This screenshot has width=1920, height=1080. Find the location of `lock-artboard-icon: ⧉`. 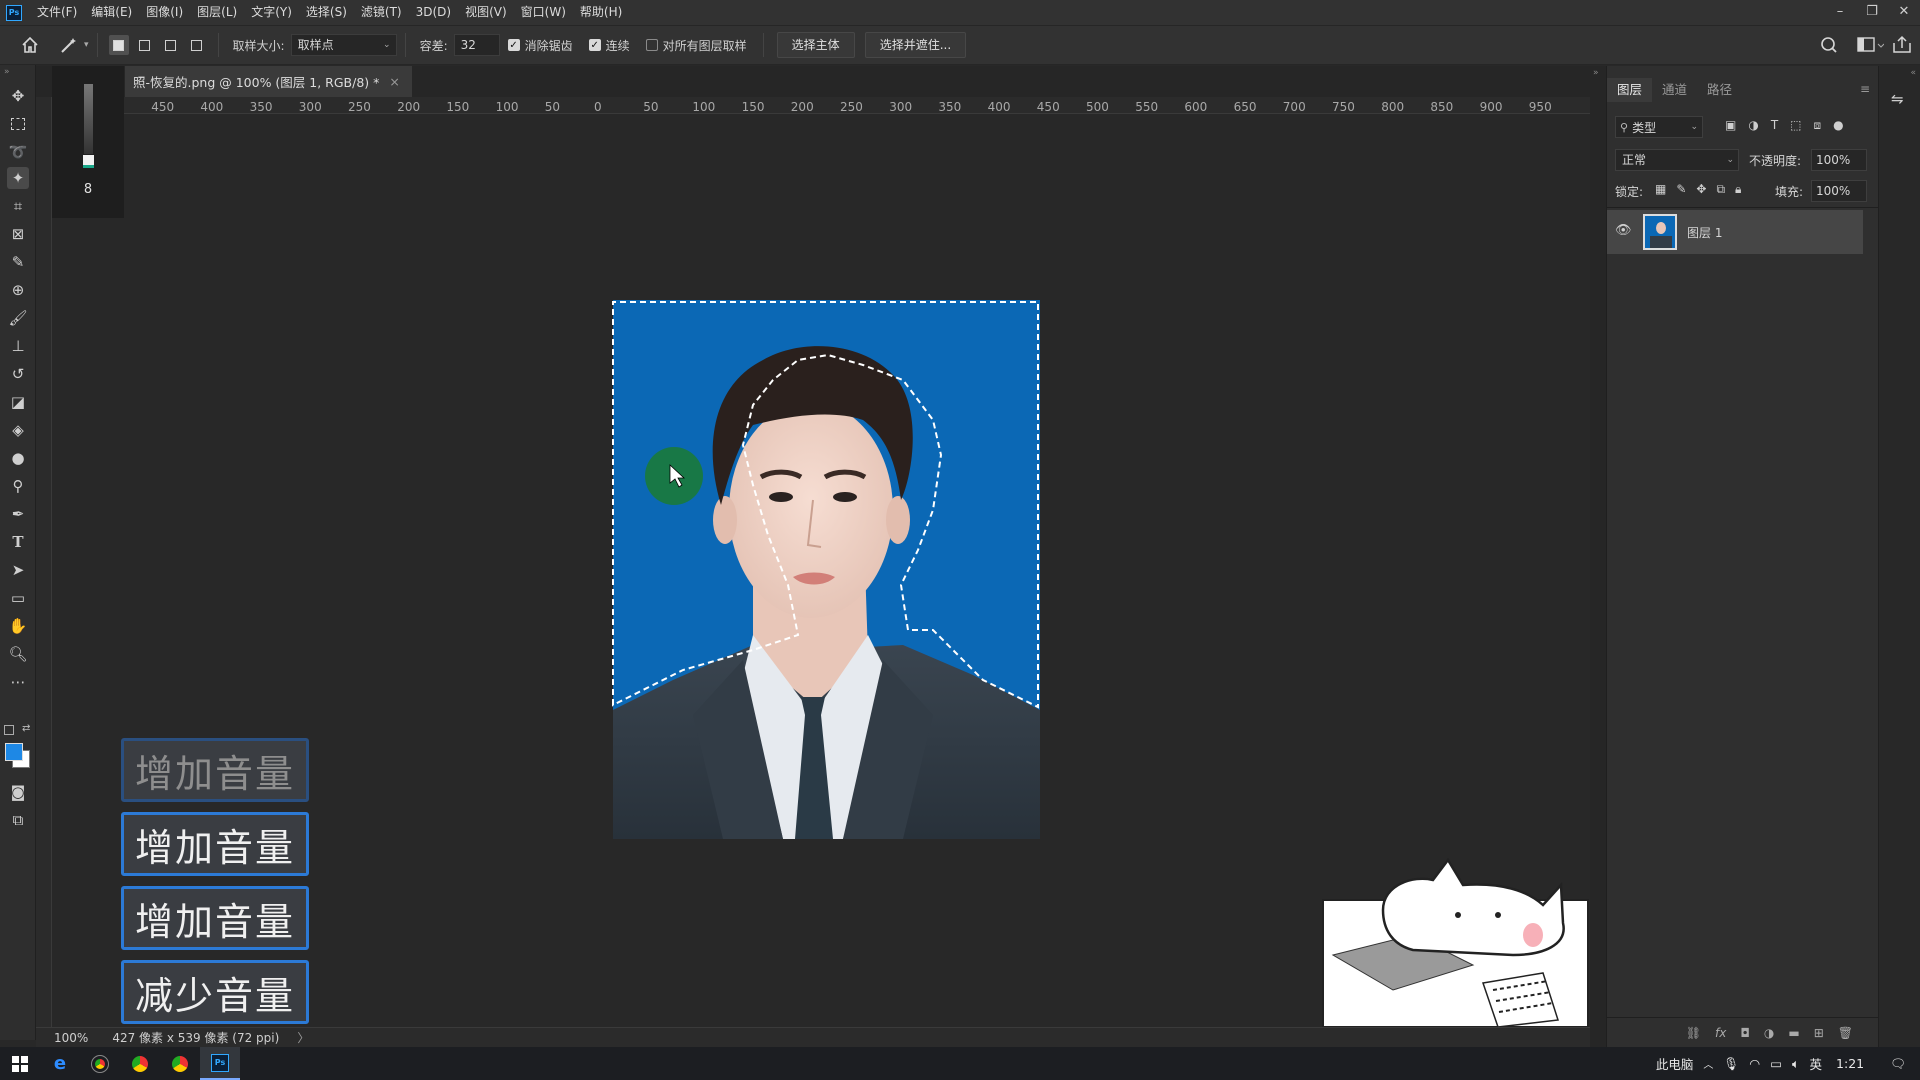

lock-artboard-icon: ⧉ is located at coordinates (1720, 189).